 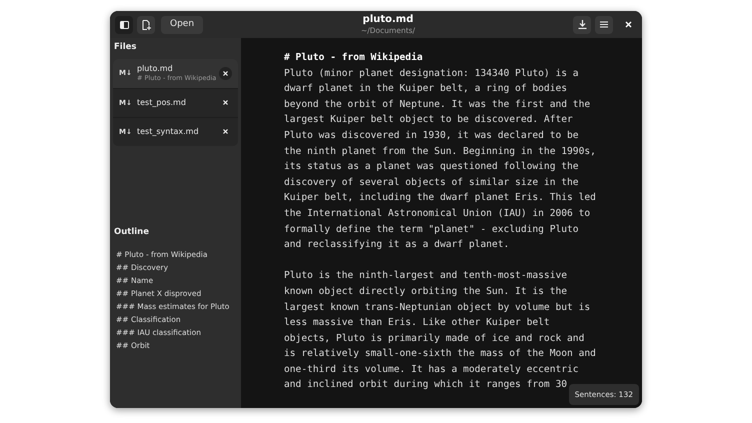 I want to click on window-title: pluto.md, so click(x=388, y=19).